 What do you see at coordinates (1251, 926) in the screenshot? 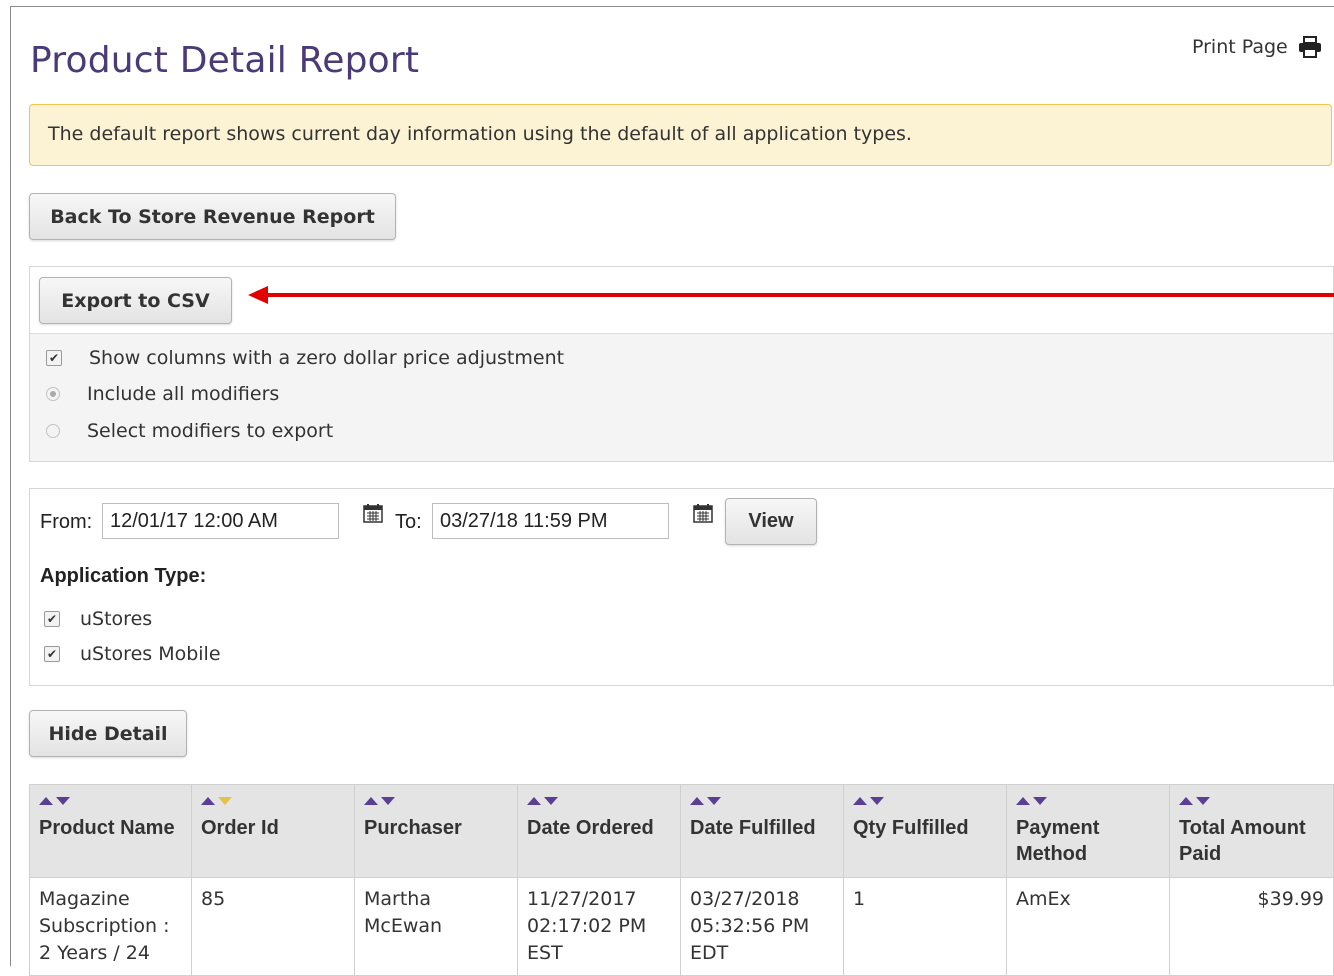
I see `cell-total-amount-paid: $39.99` at bounding box center [1251, 926].